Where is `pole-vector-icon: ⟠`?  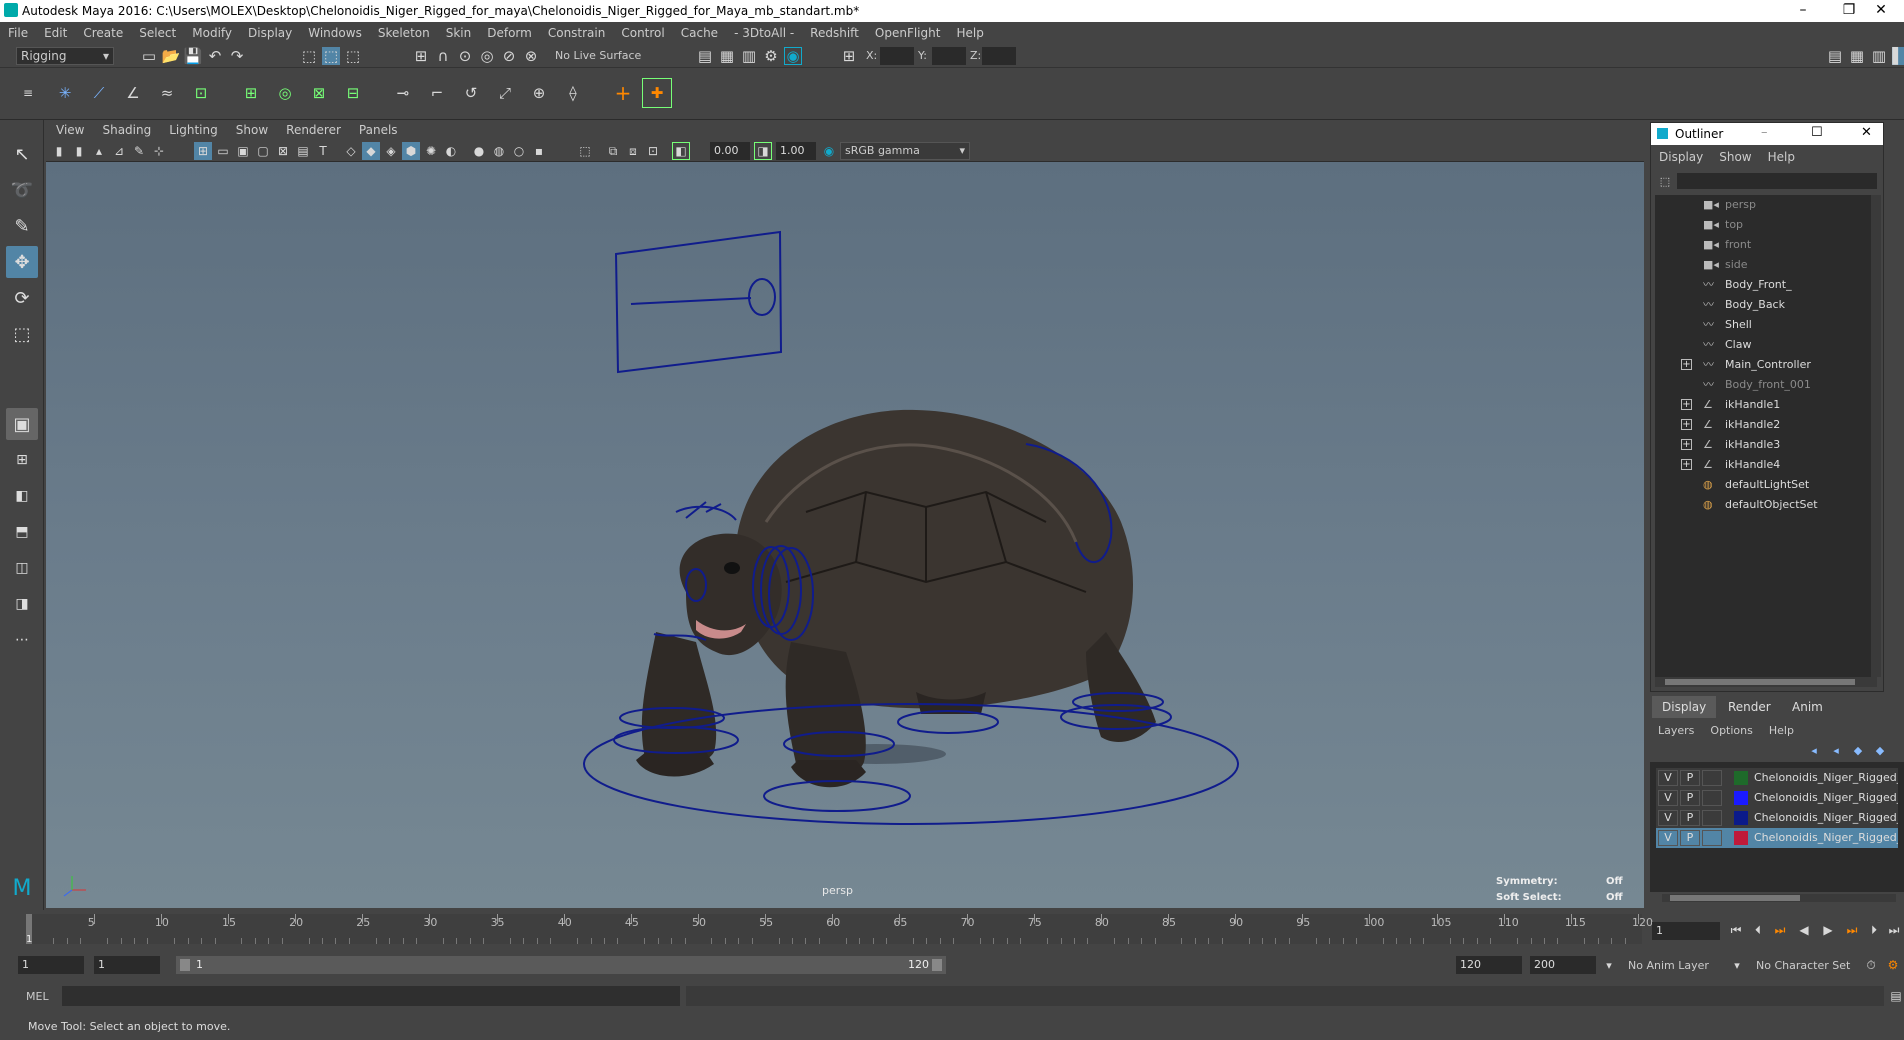 pole-vector-icon: ⟠ is located at coordinates (573, 93).